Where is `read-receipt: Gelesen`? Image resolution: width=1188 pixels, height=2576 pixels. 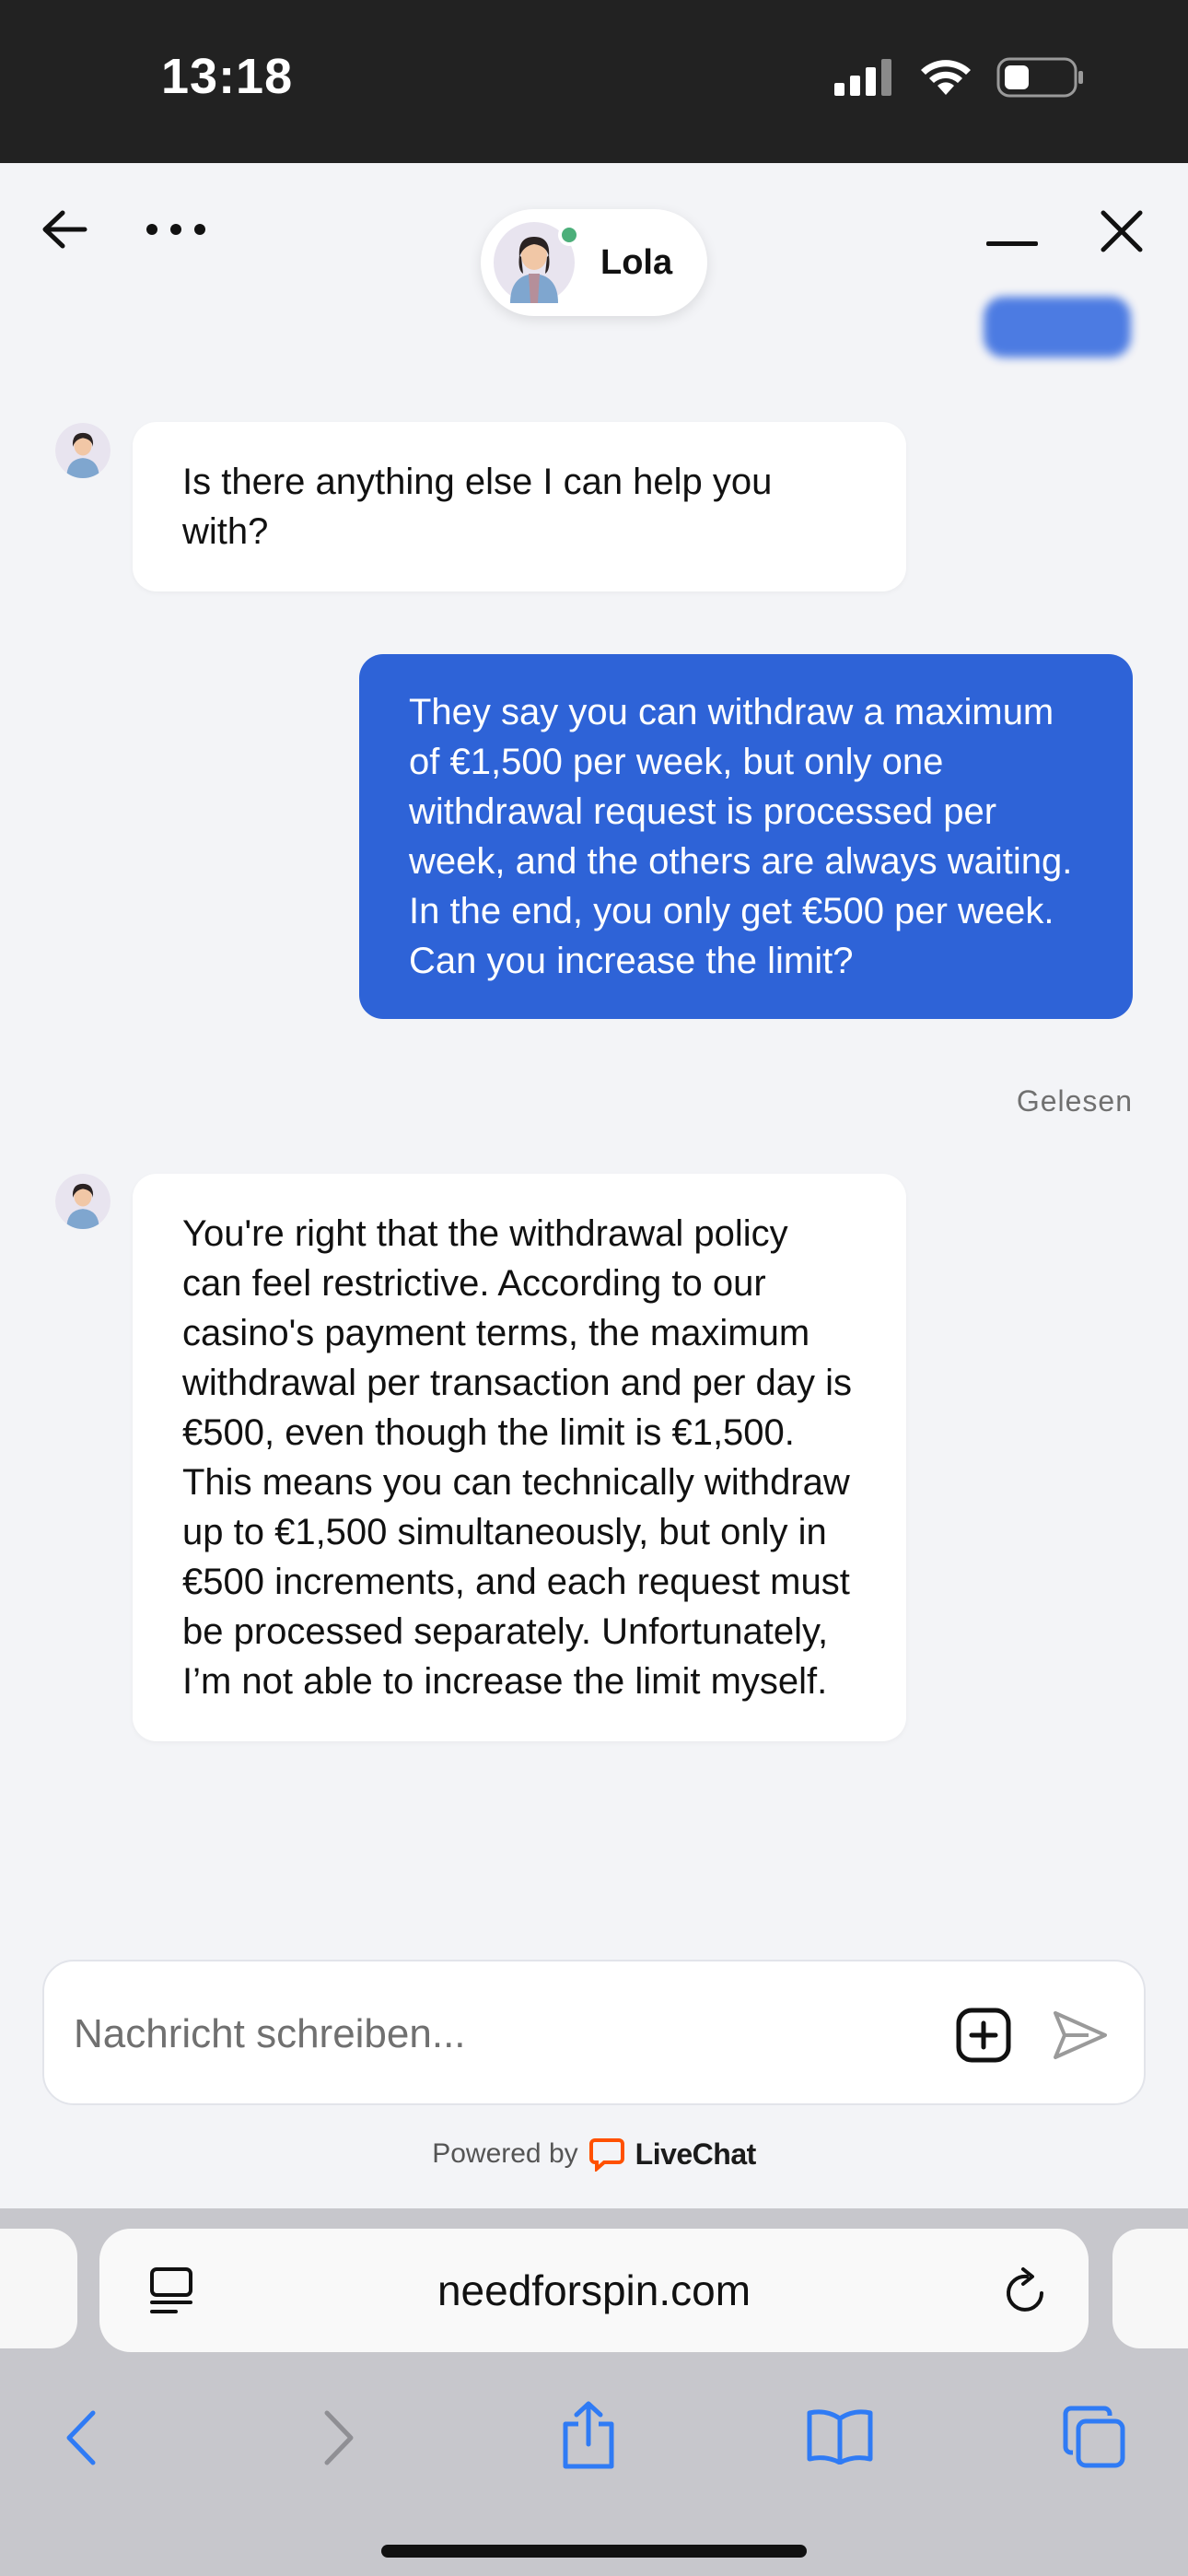
read-receipt: Gelesen is located at coordinates (1074, 1101).